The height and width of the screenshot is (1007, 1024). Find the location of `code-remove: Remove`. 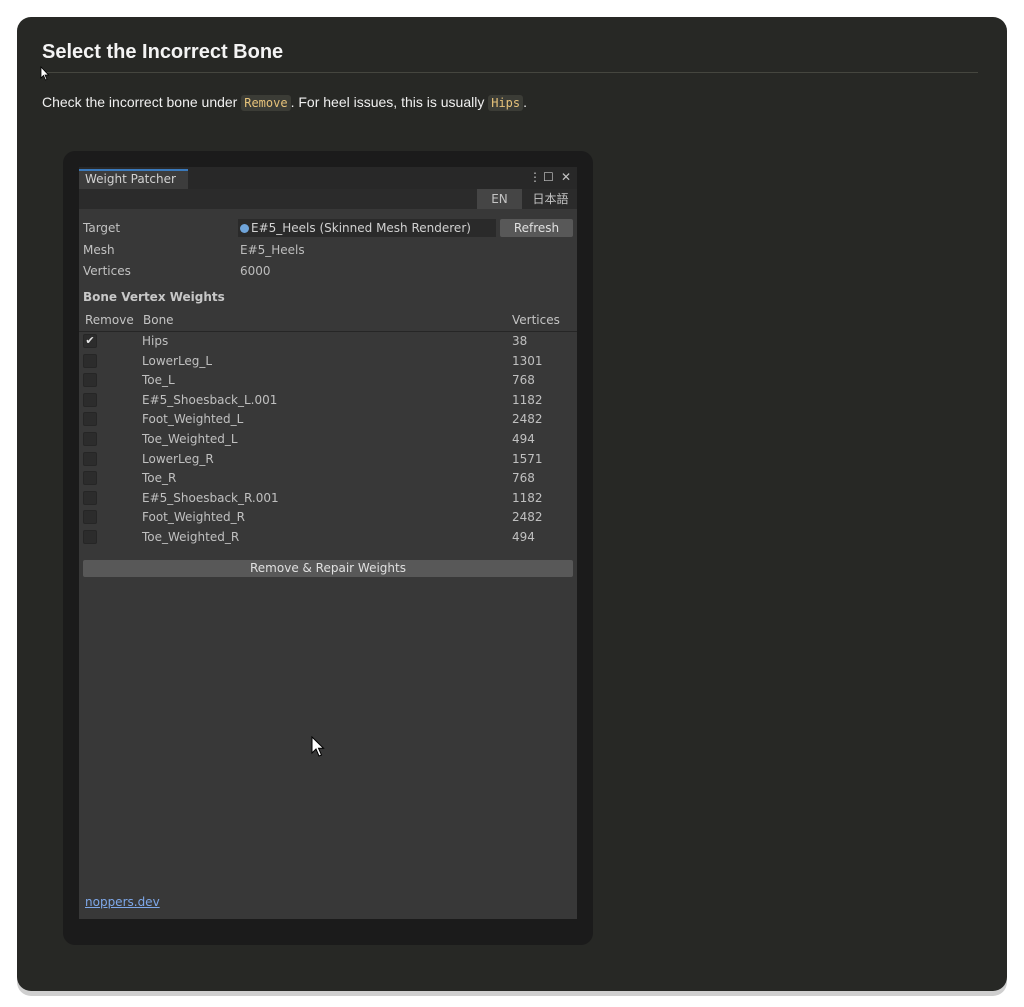

code-remove: Remove is located at coordinates (266, 103).